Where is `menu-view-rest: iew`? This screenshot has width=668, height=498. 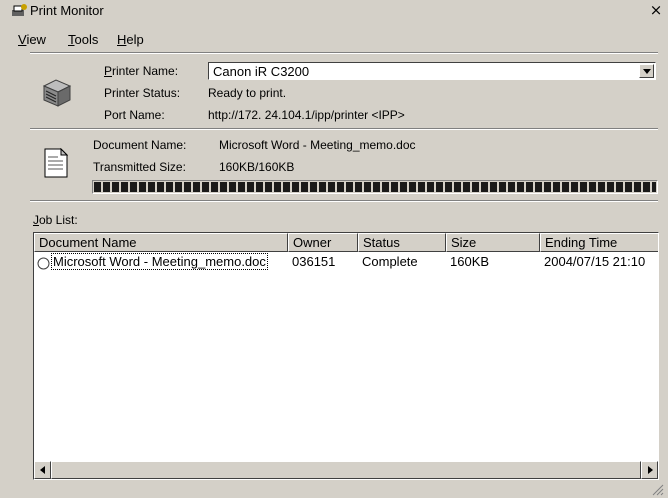 menu-view-rest: iew is located at coordinates (36, 39).